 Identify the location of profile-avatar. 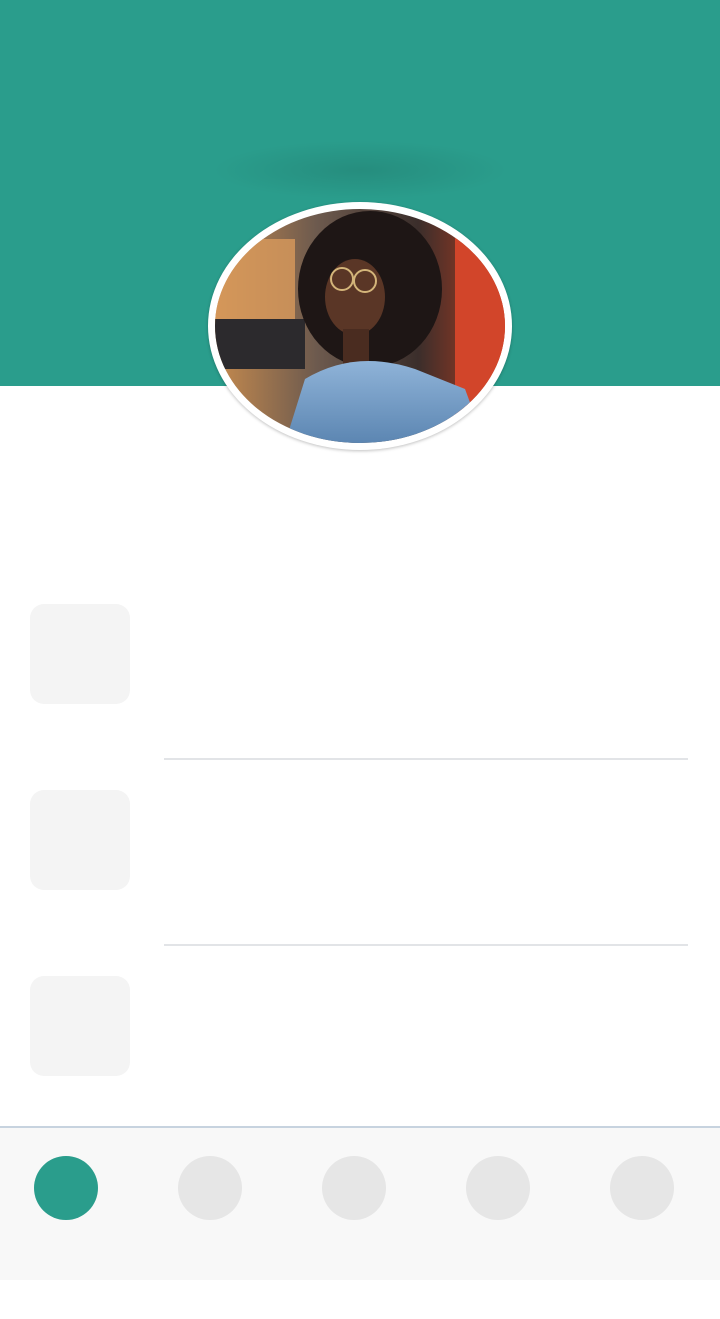
(360, 326).